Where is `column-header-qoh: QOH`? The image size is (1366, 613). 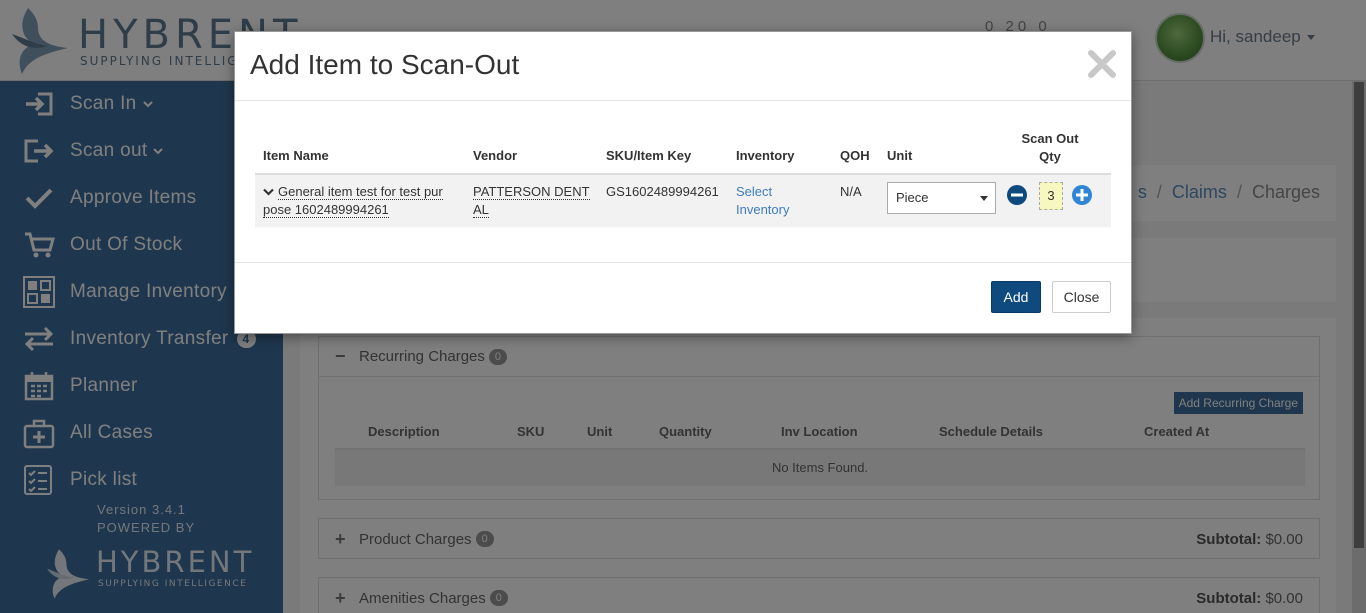
column-header-qoh: QOH is located at coordinates (855, 155).